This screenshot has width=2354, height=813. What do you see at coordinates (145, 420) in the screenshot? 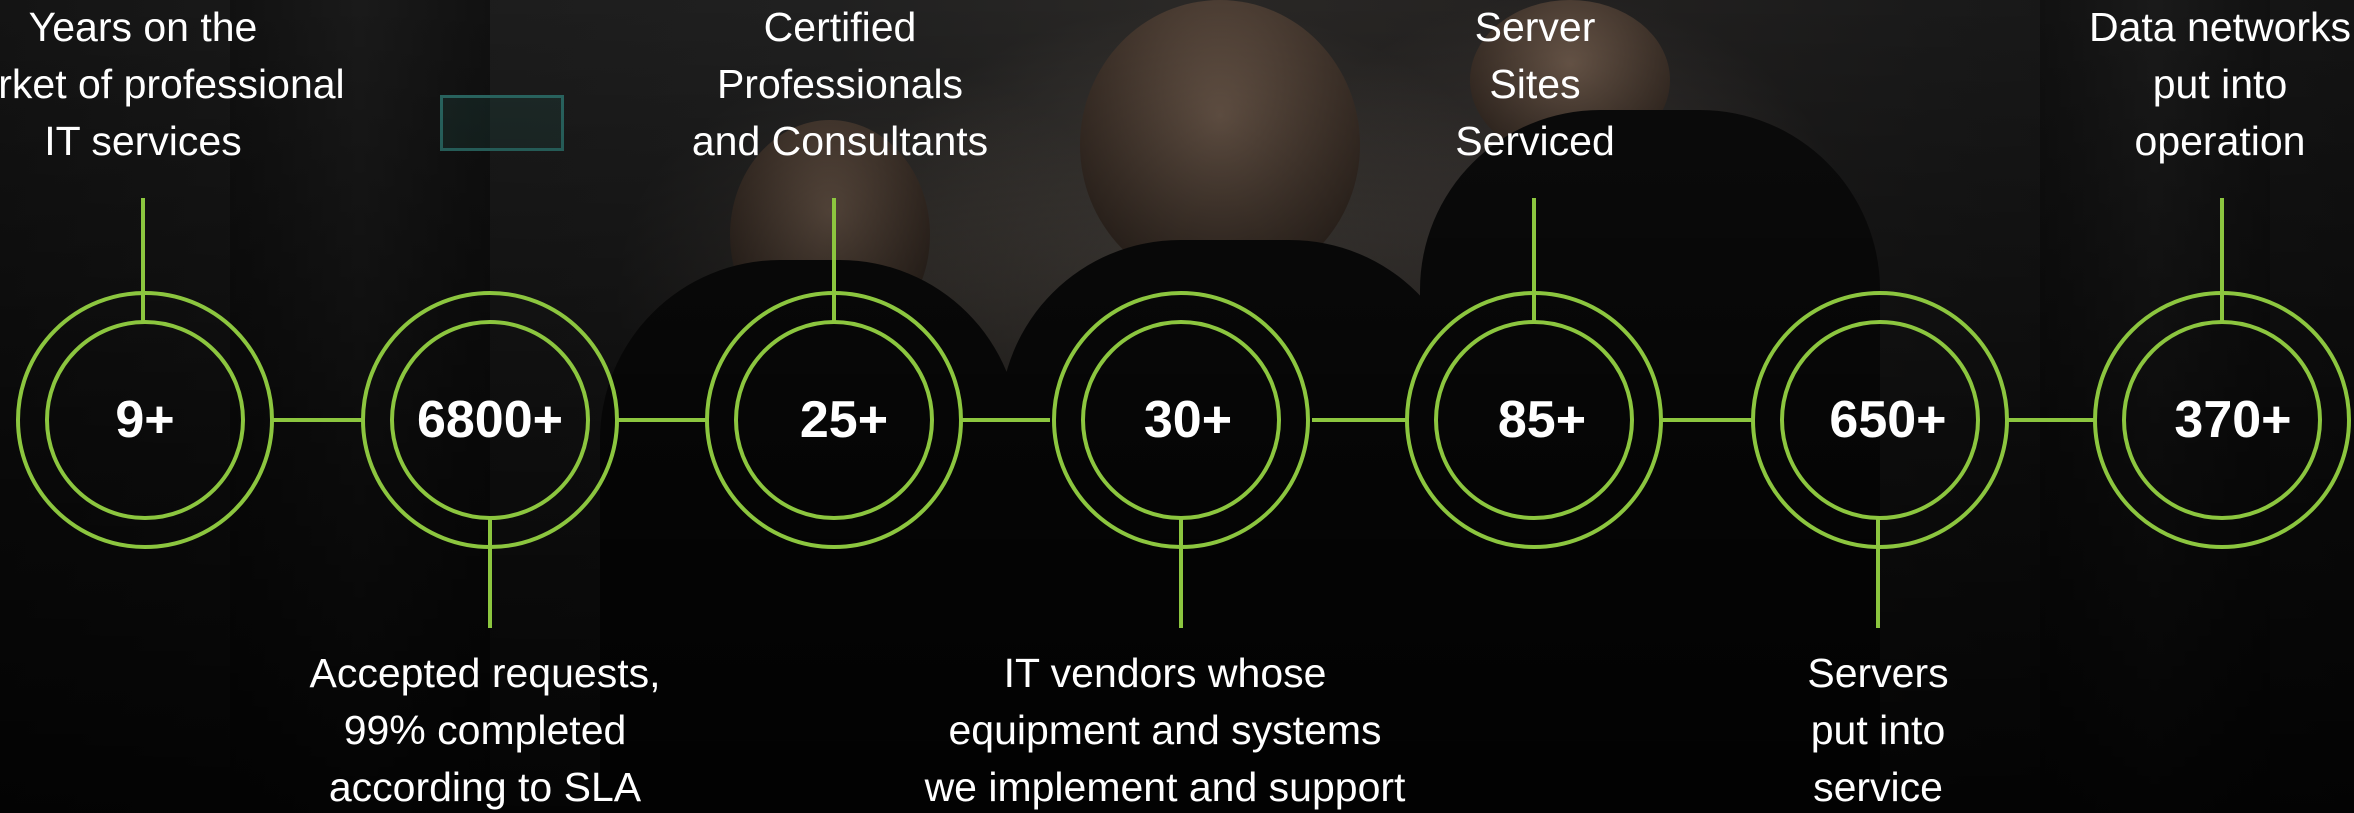
I see `stat-value: 9+` at bounding box center [145, 420].